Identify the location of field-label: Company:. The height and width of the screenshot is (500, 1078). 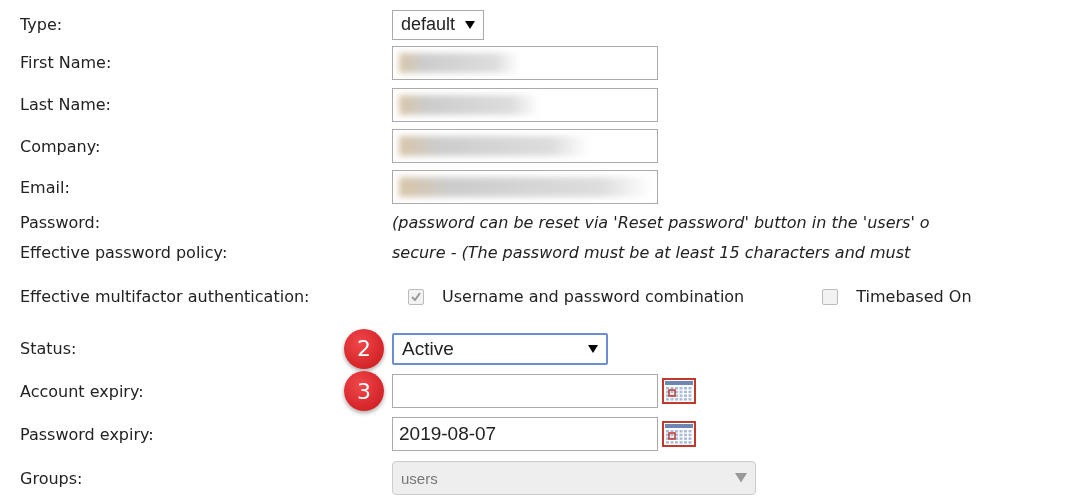
(60, 146).